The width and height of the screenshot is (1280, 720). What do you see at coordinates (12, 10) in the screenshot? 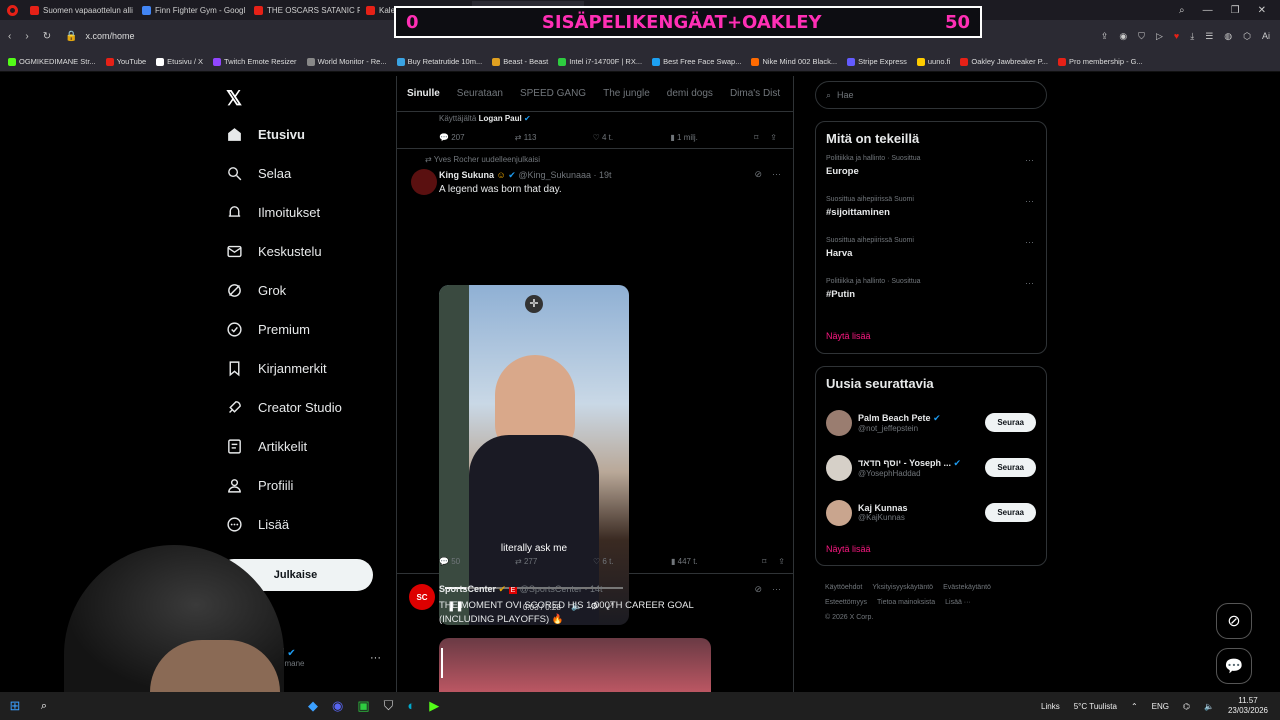
I see `opera-logo-icon` at bounding box center [12, 10].